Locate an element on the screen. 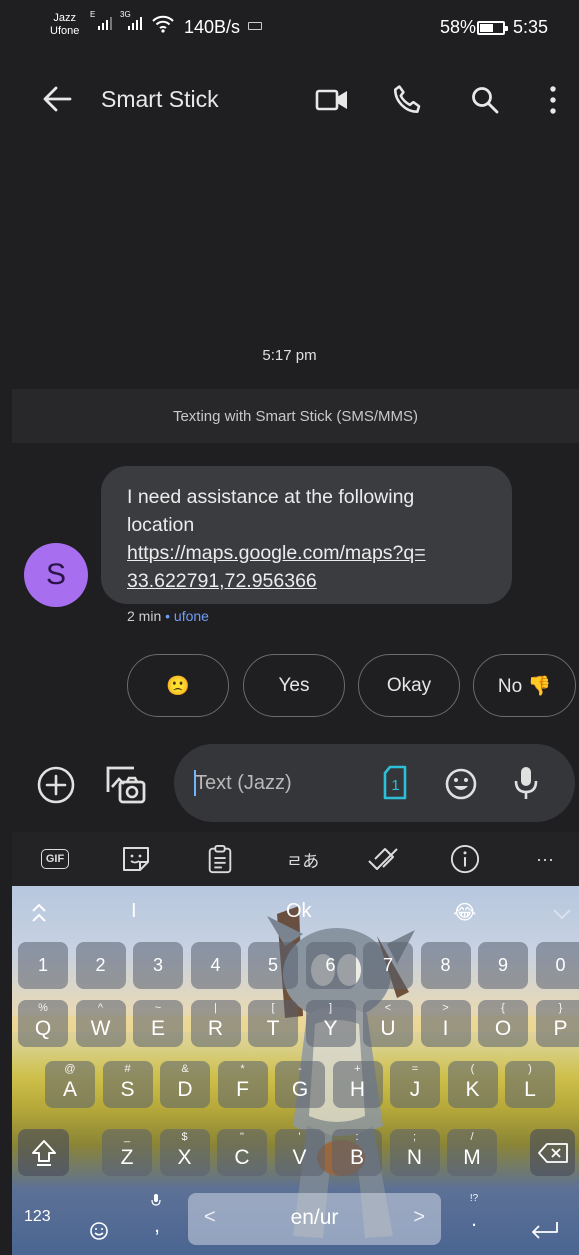 The width and height of the screenshot is (579, 1255). key-label: 8 is located at coordinates (445, 965).